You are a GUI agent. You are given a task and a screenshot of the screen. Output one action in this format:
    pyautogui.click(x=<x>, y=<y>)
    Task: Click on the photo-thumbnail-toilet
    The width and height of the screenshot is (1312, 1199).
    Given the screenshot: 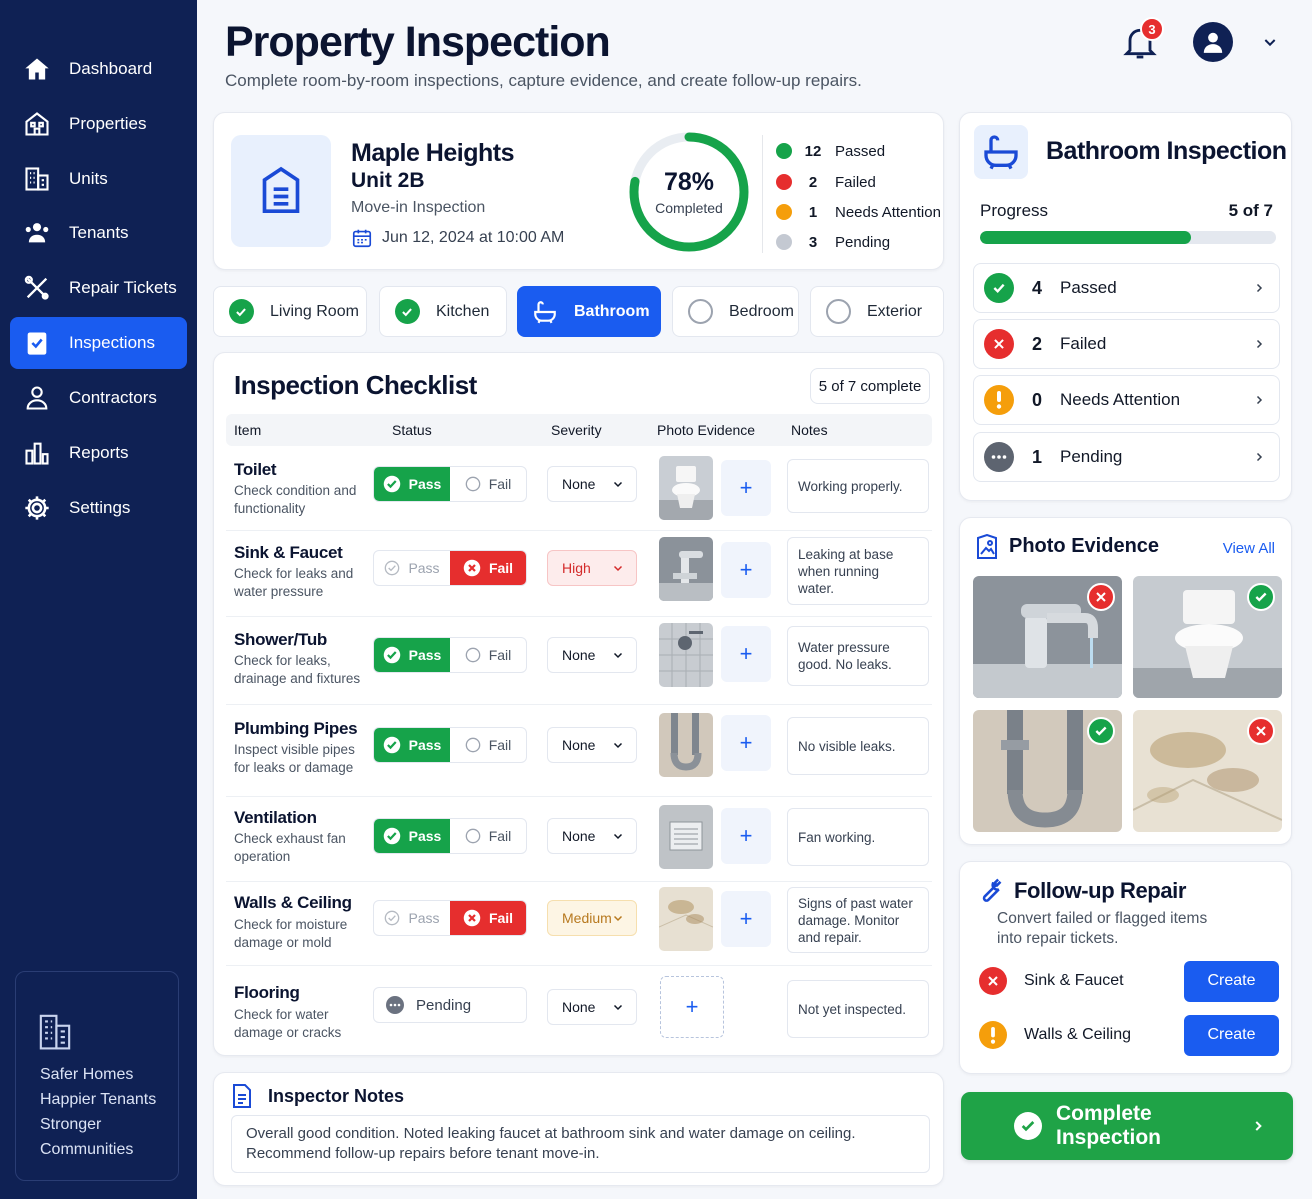 What is the action you would take?
    pyautogui.click(x=686, y=488)
    